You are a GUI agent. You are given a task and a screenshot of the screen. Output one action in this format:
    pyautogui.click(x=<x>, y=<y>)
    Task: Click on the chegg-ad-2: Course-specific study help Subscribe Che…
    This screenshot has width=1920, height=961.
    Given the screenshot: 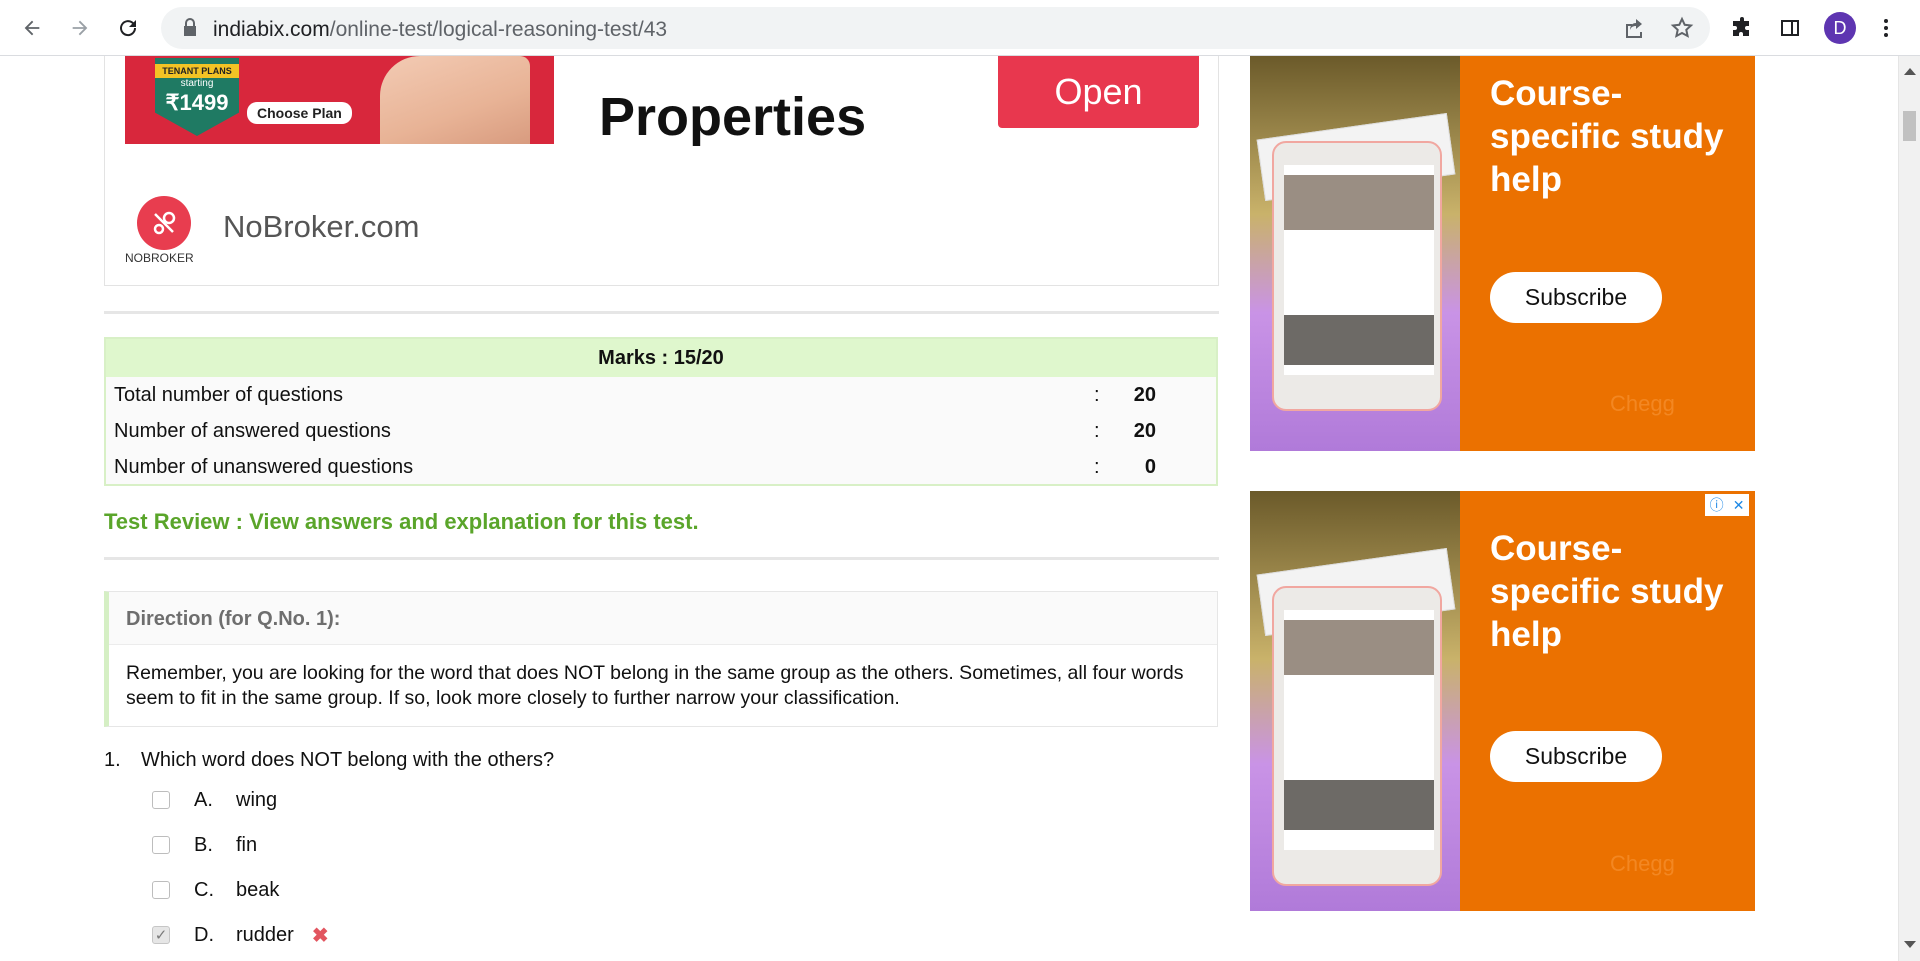 What is the action you would take?
    pyautogui.click(x=1502, y=701)
    